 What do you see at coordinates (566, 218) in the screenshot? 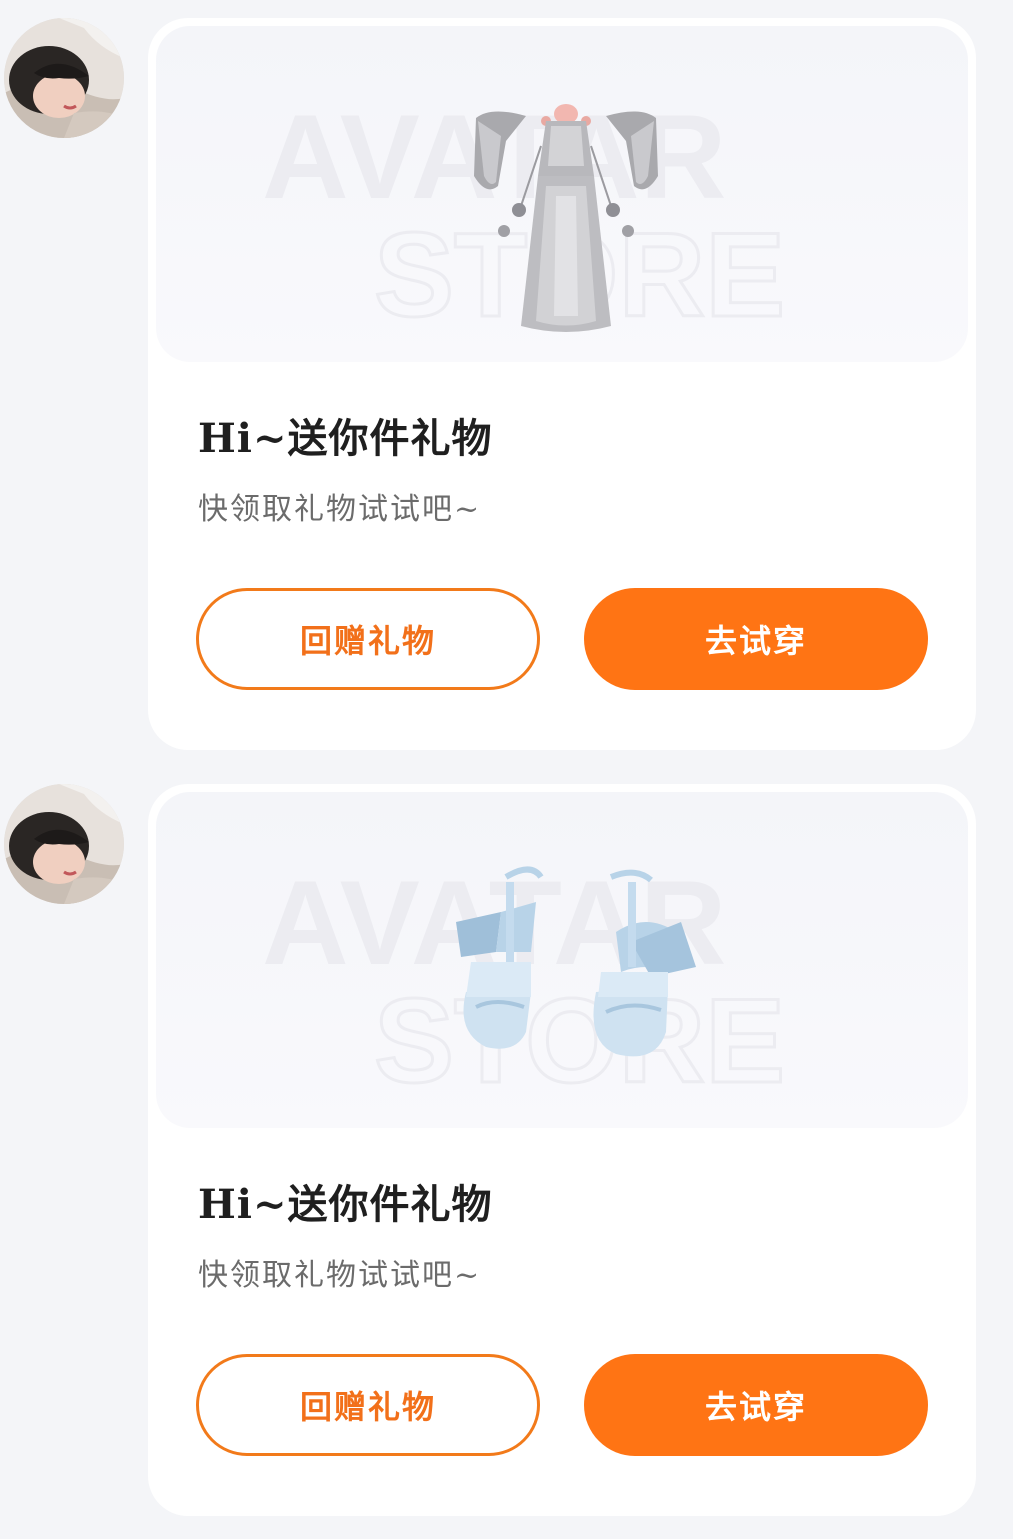
I see `dress-icon` at bounding box center [566, 218].